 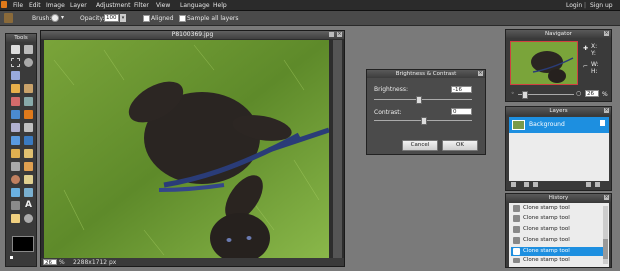 What do you see at coordinates (15, 101) in the screenshot?
I see `color-replace-tool-icon` at bounding box center [15, 101].